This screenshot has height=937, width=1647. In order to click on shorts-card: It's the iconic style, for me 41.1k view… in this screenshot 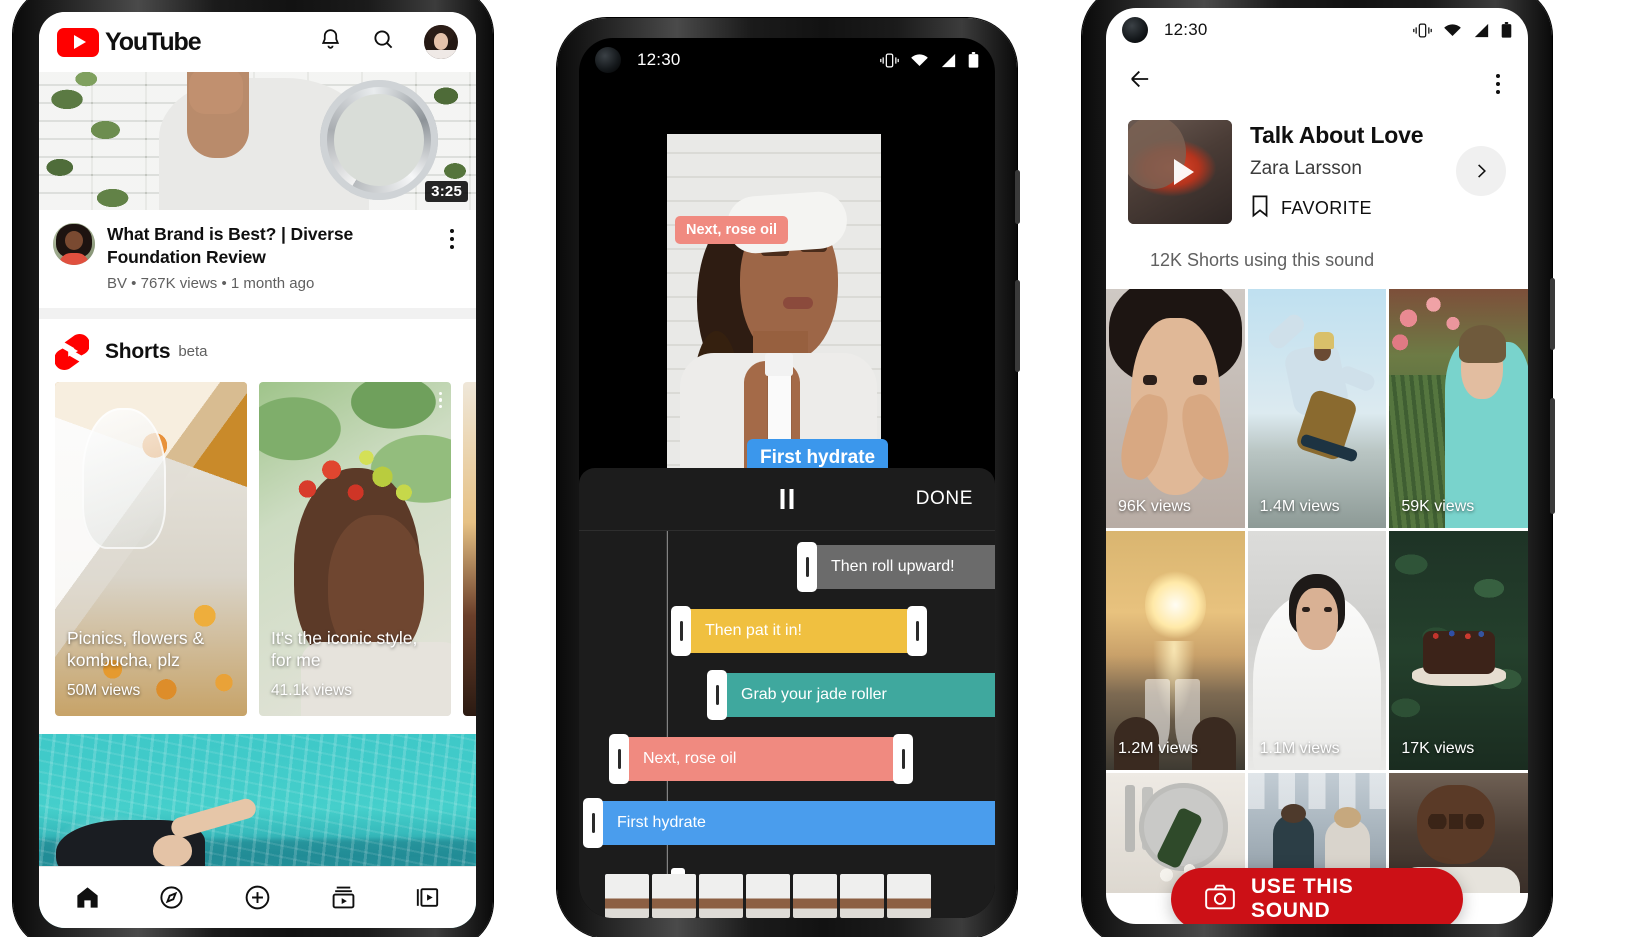, I will do `click(355, 548)`.